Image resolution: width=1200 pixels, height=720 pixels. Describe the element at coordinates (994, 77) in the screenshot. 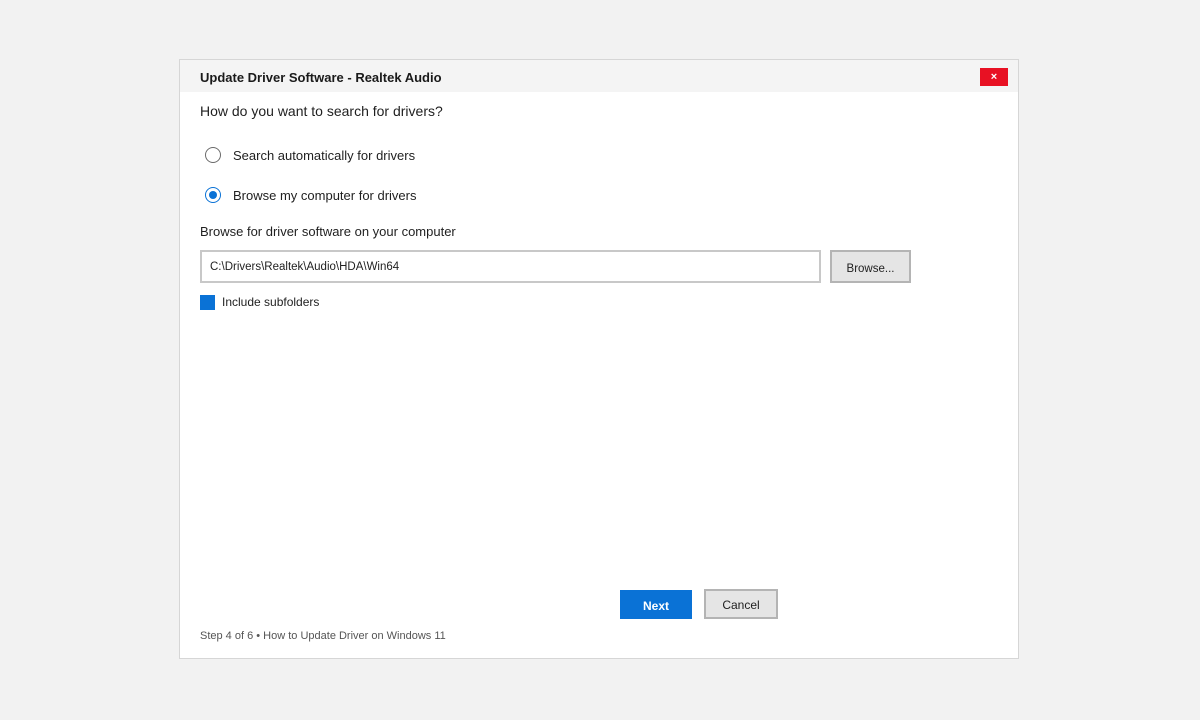

I see `close-button: ×` at that location.